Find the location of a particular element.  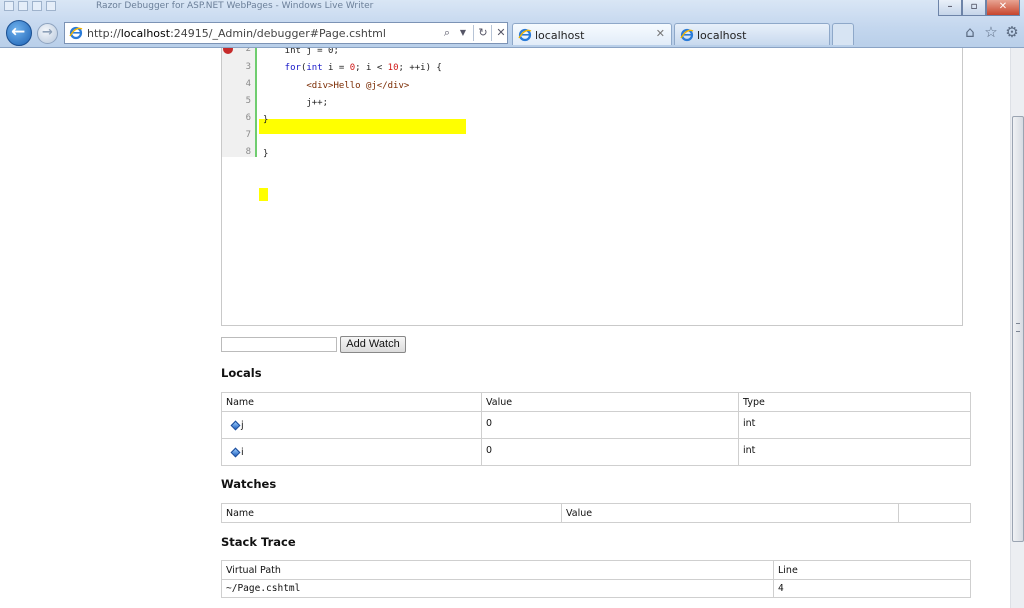

watches-table: Name Value is located at coordinates (596, 513).